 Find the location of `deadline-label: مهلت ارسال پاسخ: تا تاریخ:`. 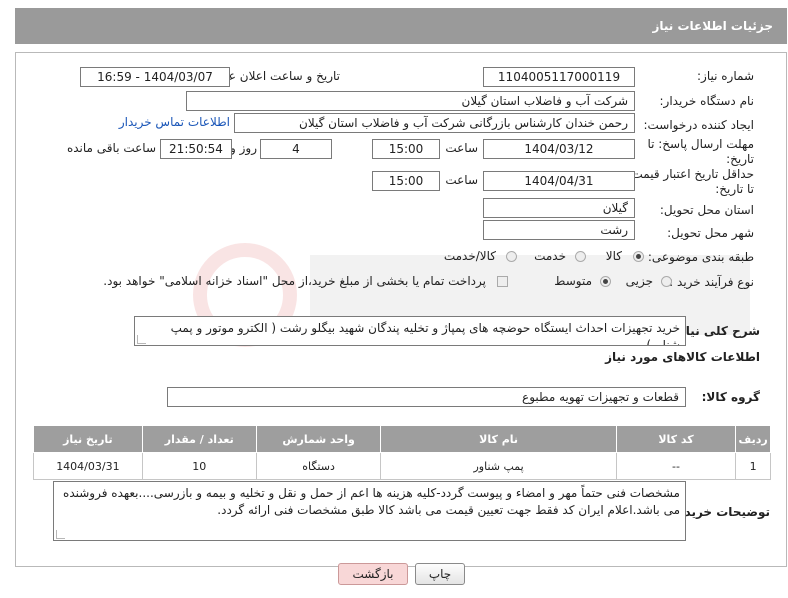

deadline-label: مهلت ارسال پاسخ: تا تاریخ: is located at coordinates (700, 151).